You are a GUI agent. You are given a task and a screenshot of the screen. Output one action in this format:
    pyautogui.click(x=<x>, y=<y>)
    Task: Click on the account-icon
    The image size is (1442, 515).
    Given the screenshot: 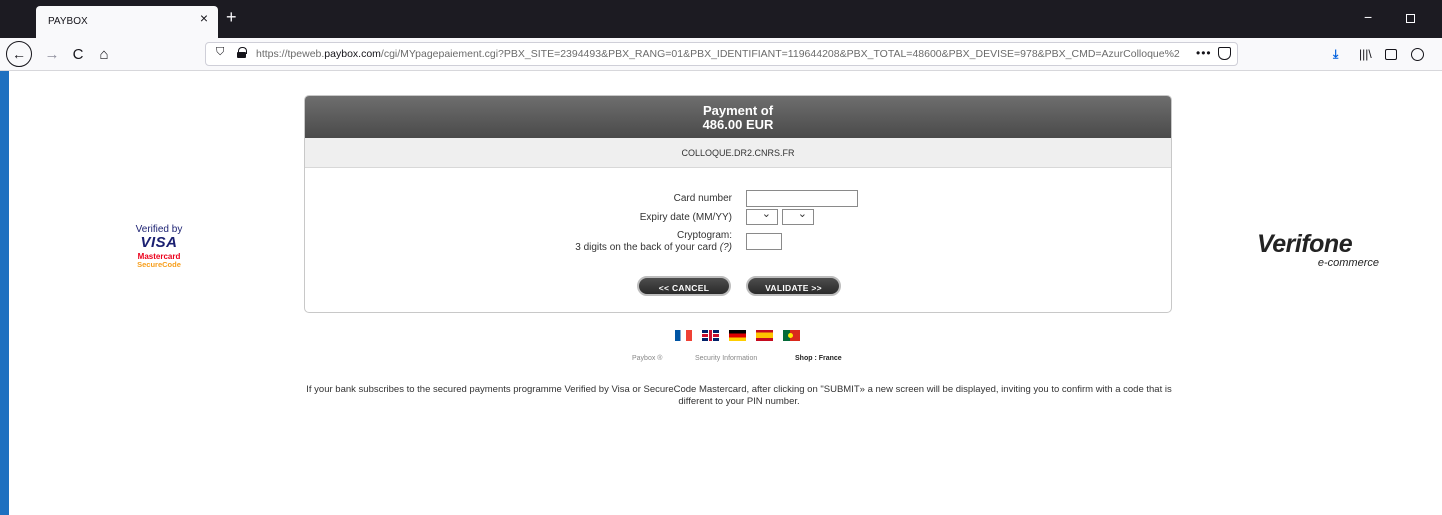 What is the action you would take?
    pyautogui.click(x=1417, y=54)
    